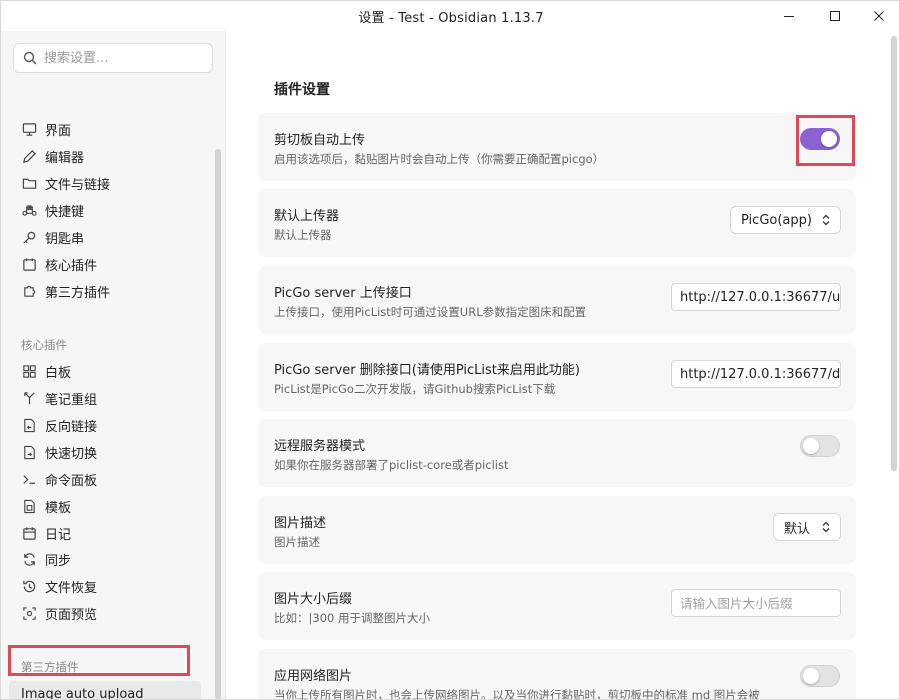  Describe the element at coordinates (307, 216) in the screenshot. I see `setting-title: 默认上传器` at that location.